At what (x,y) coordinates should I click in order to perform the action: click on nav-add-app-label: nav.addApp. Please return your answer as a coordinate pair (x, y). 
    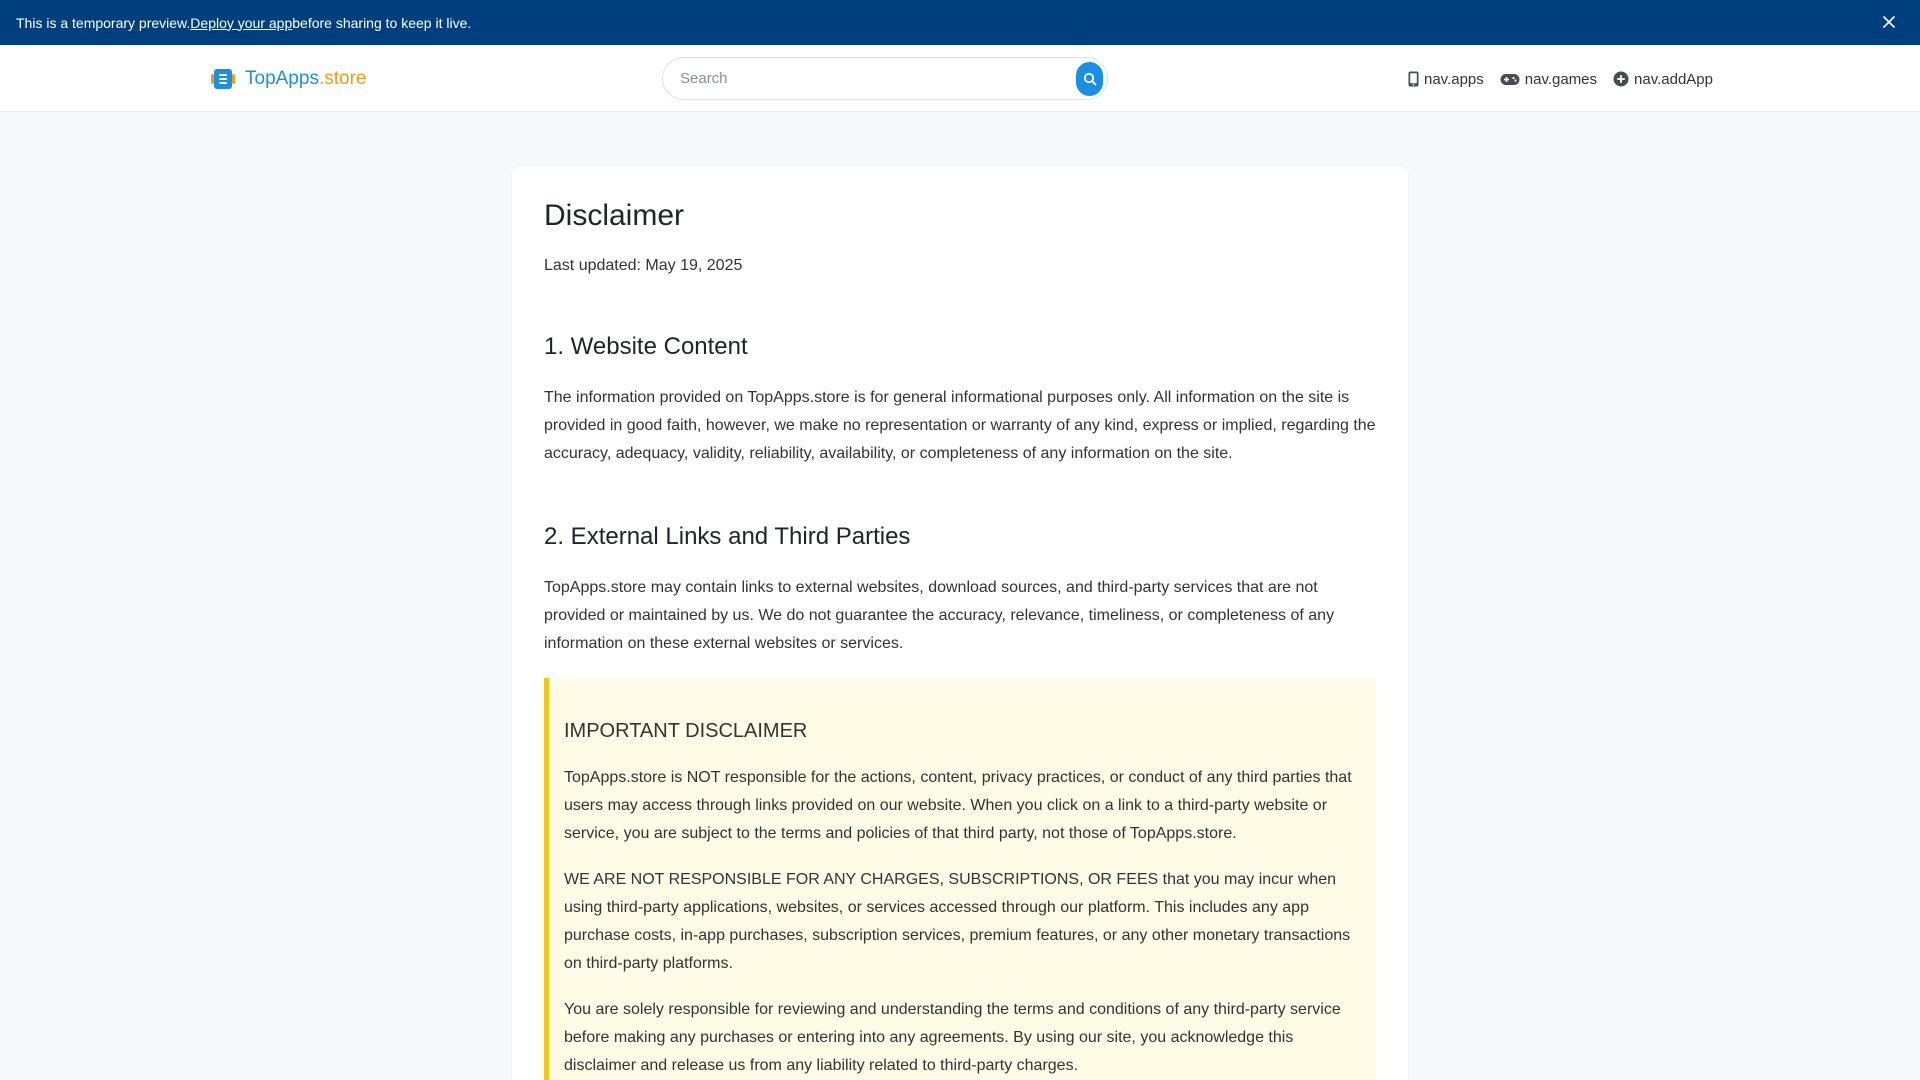
    Looking at the image, I should click on (1673, 79).